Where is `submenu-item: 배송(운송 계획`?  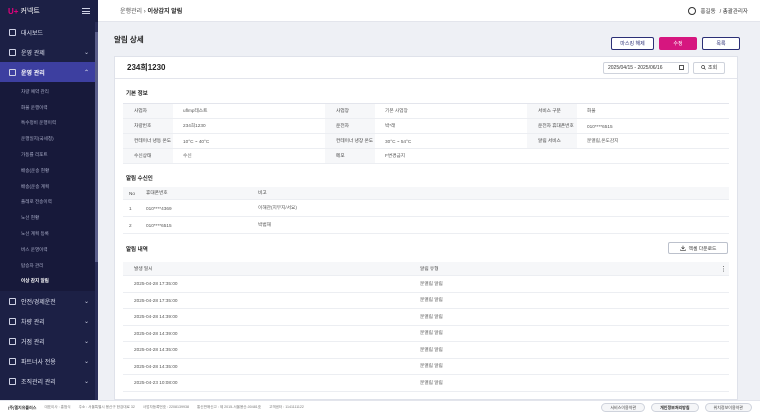 submenu-item: 배송(운송 계획 is located at coordinates (49, 187).